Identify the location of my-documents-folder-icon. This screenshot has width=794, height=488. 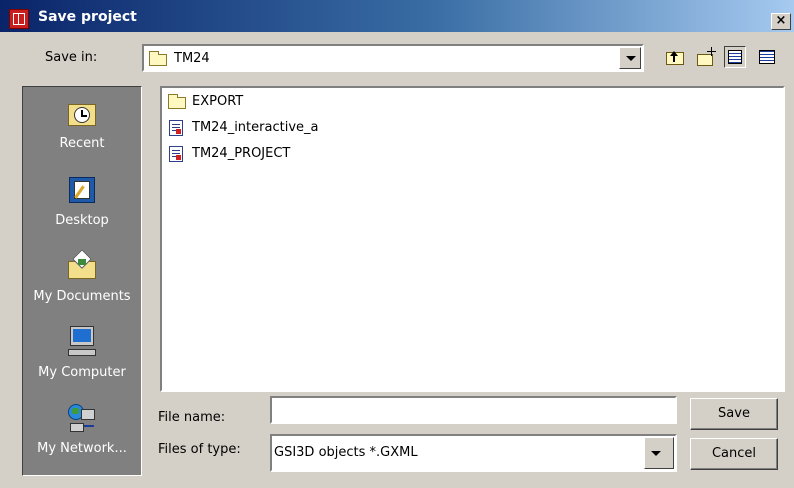
(82, 265).